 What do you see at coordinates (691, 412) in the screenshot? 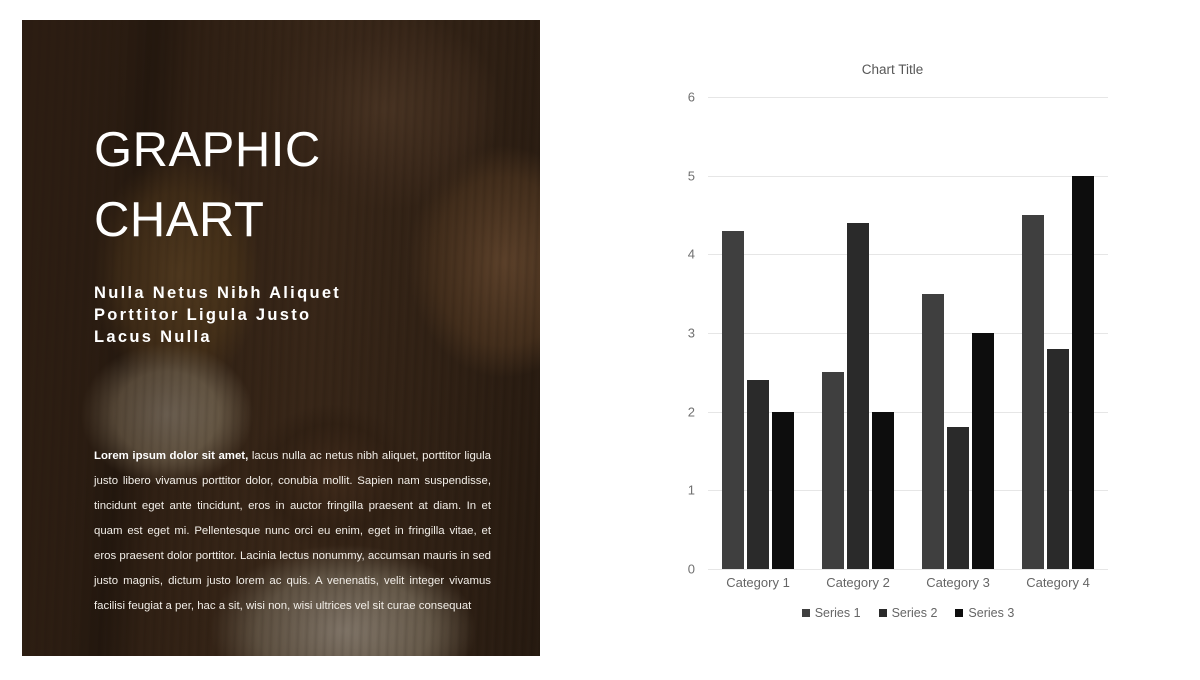
I see `y-axis-tick-label: 2` at bounding box center [691, 412].